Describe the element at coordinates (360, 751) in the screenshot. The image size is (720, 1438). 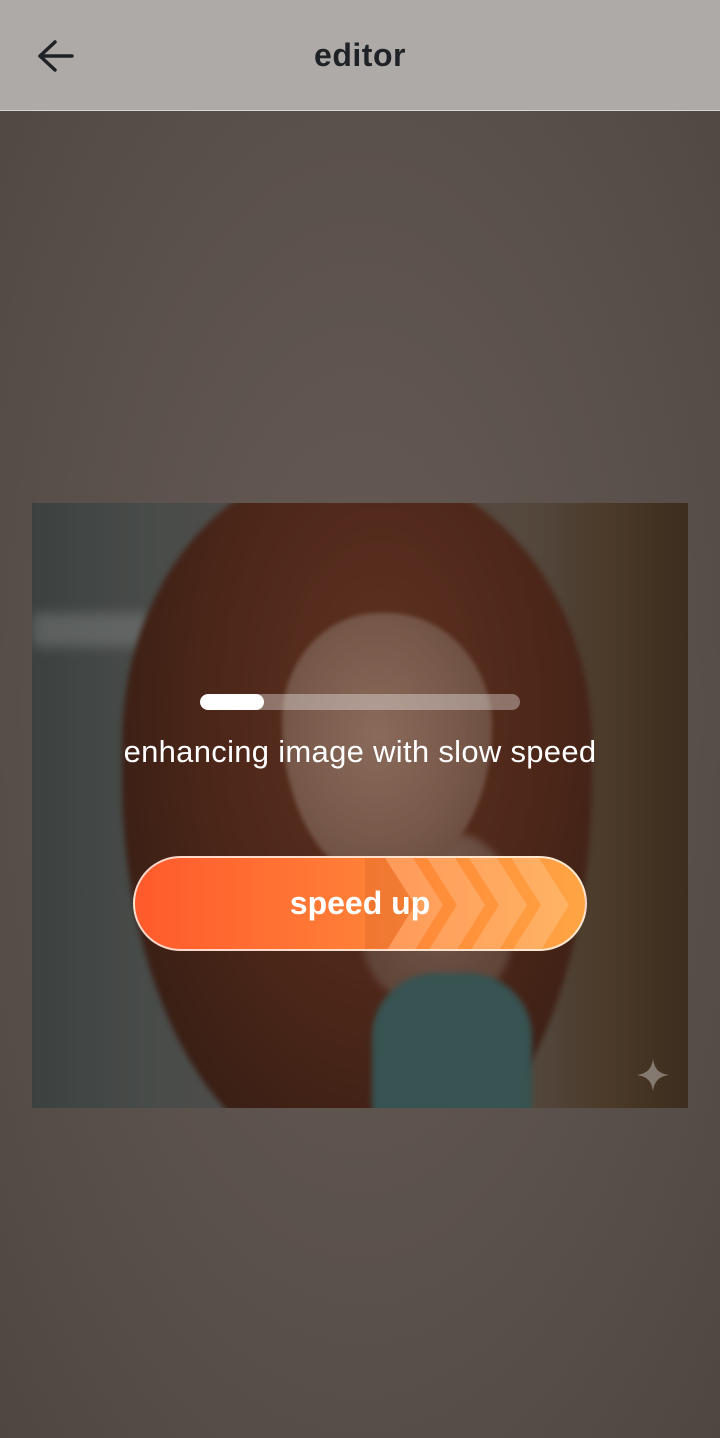
I see `status-text: enhancing image with slow speed` at that location.